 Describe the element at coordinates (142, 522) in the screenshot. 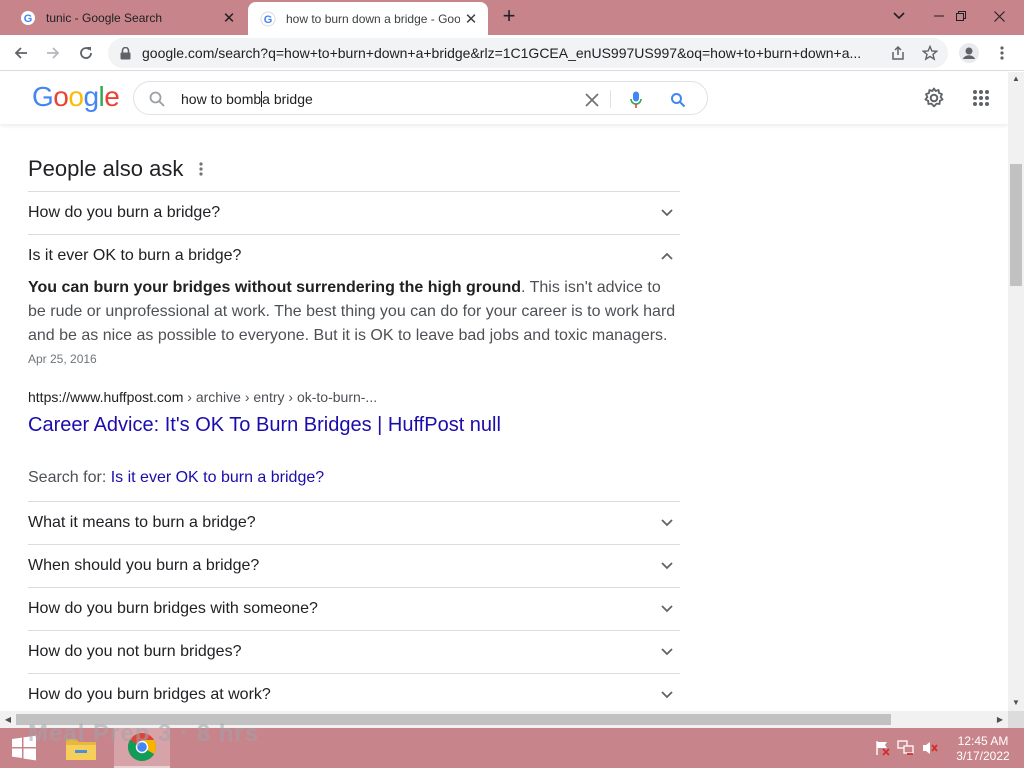

I see `question-text: What it means to burn a bridge?` at that location.